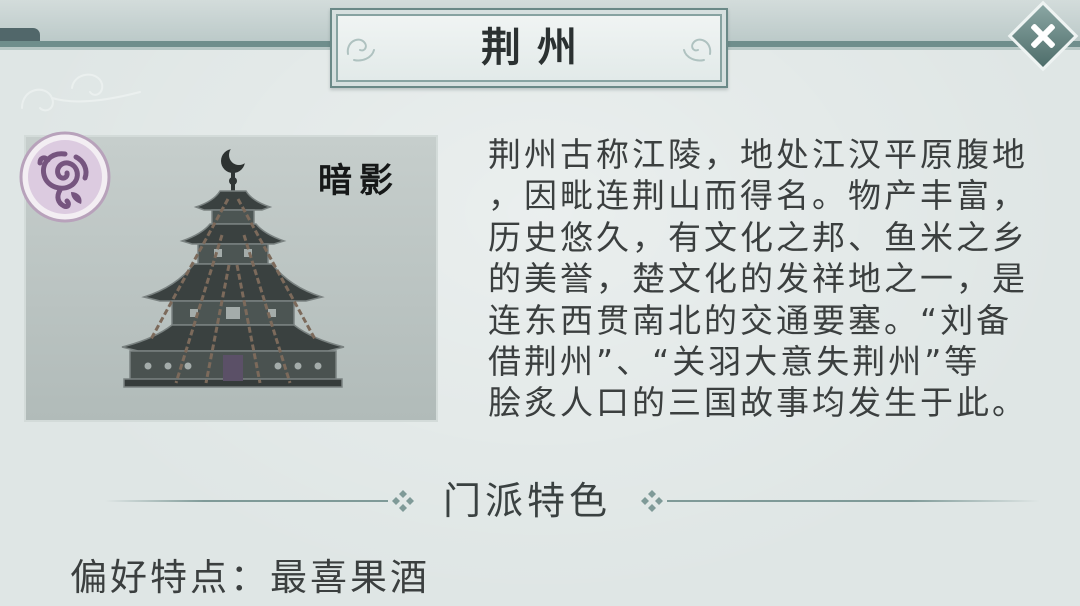 Image resolution: width=1080 pixels, height=606 pixels. I want to click on description-line: 历史悠久，有文化之邦、鱼米之乡, so click(758, 237).